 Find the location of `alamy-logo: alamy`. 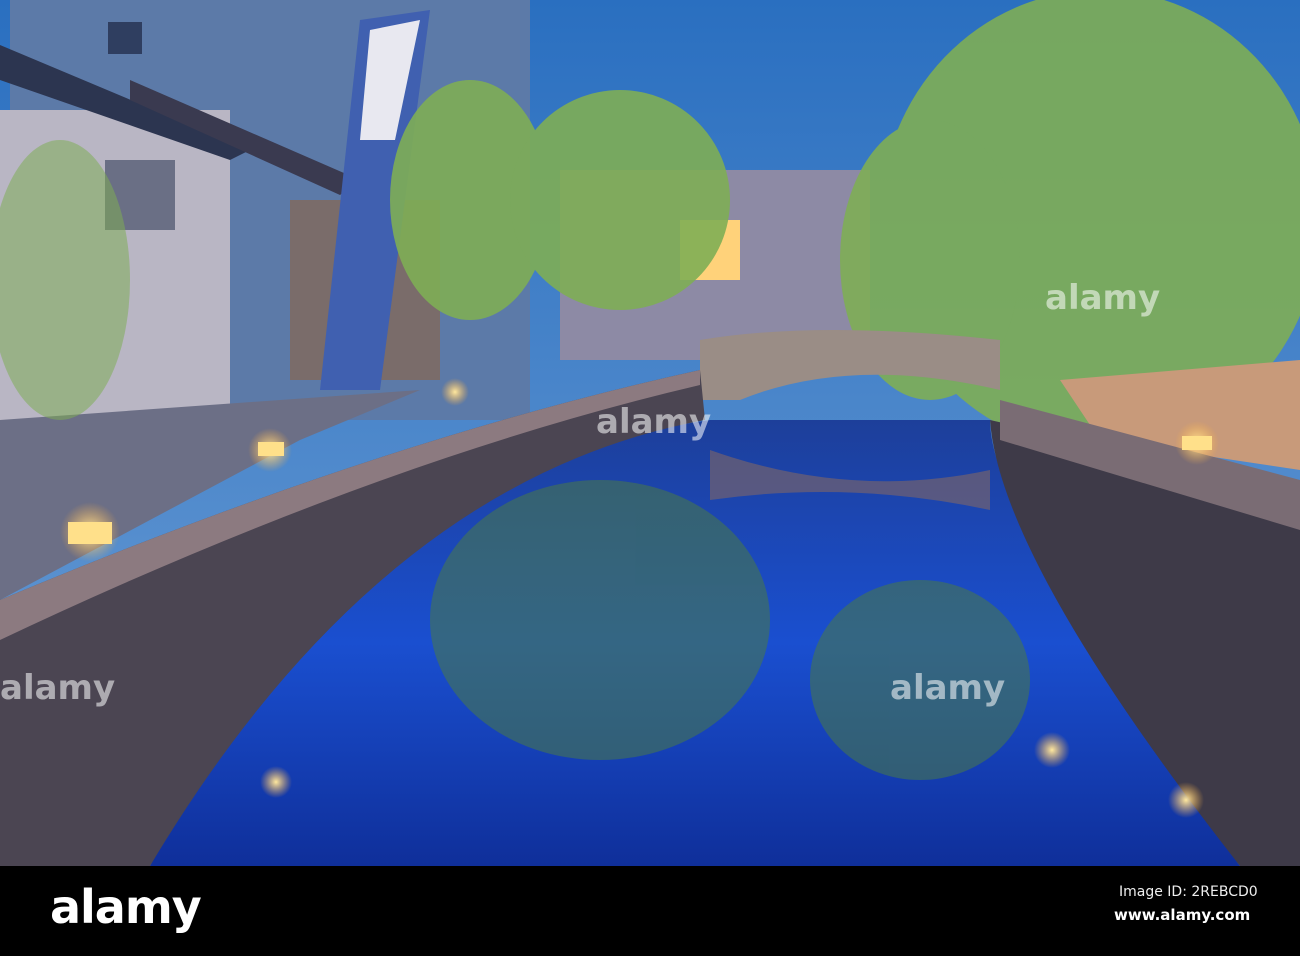

alamy-logo: alamy is located at coordinates (126, 907).